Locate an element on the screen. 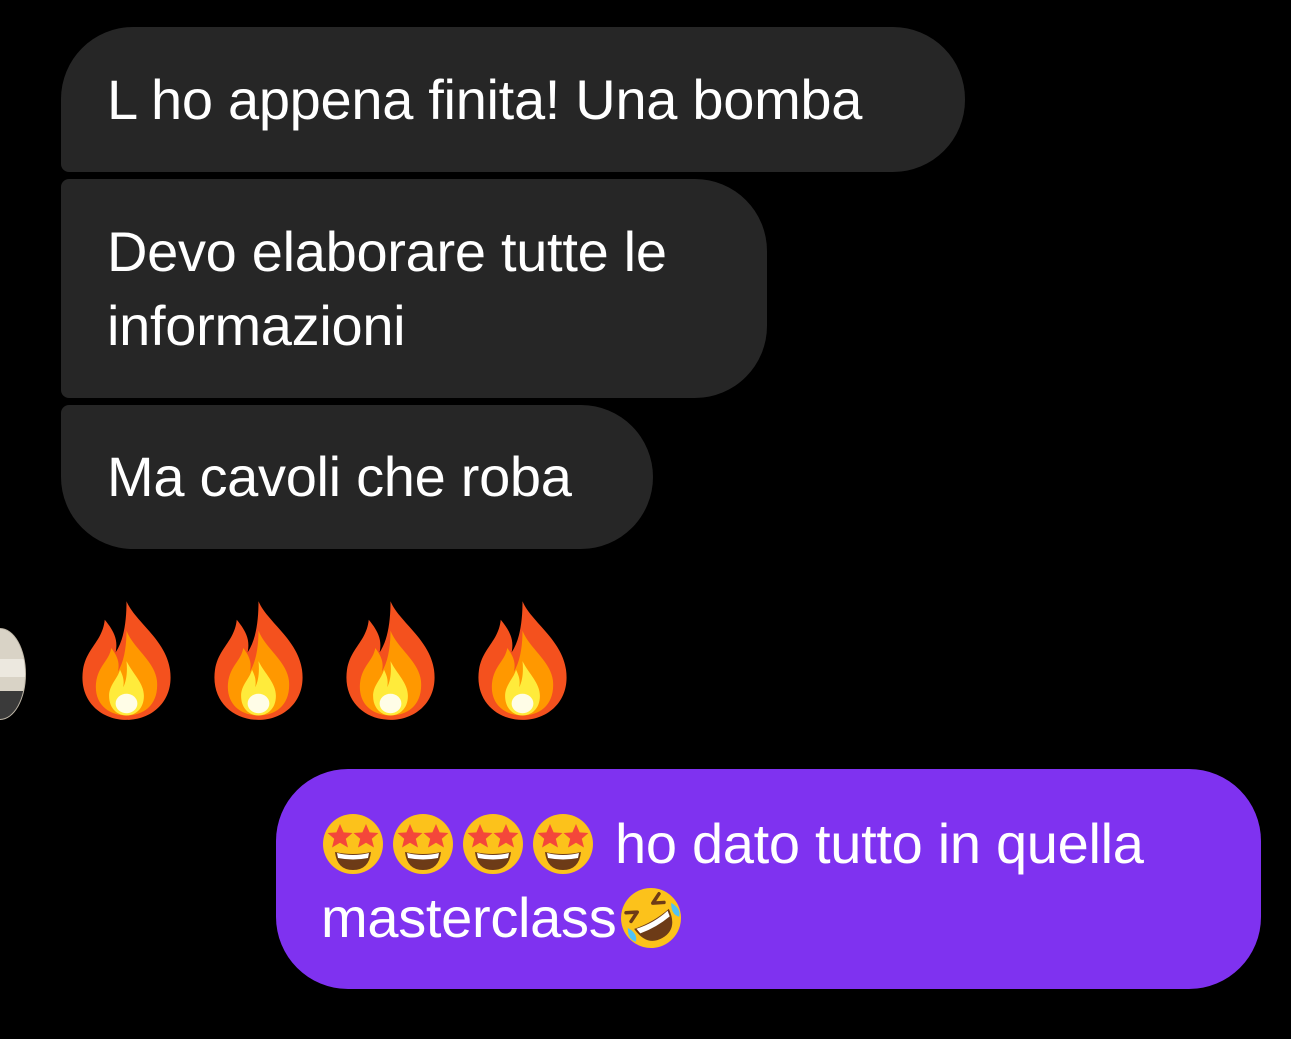 The height and width of the screenshot is (1039, 1291). incoming-message-bubble: L ho appena finita! Una bomba is located at coordinates (513, 99).